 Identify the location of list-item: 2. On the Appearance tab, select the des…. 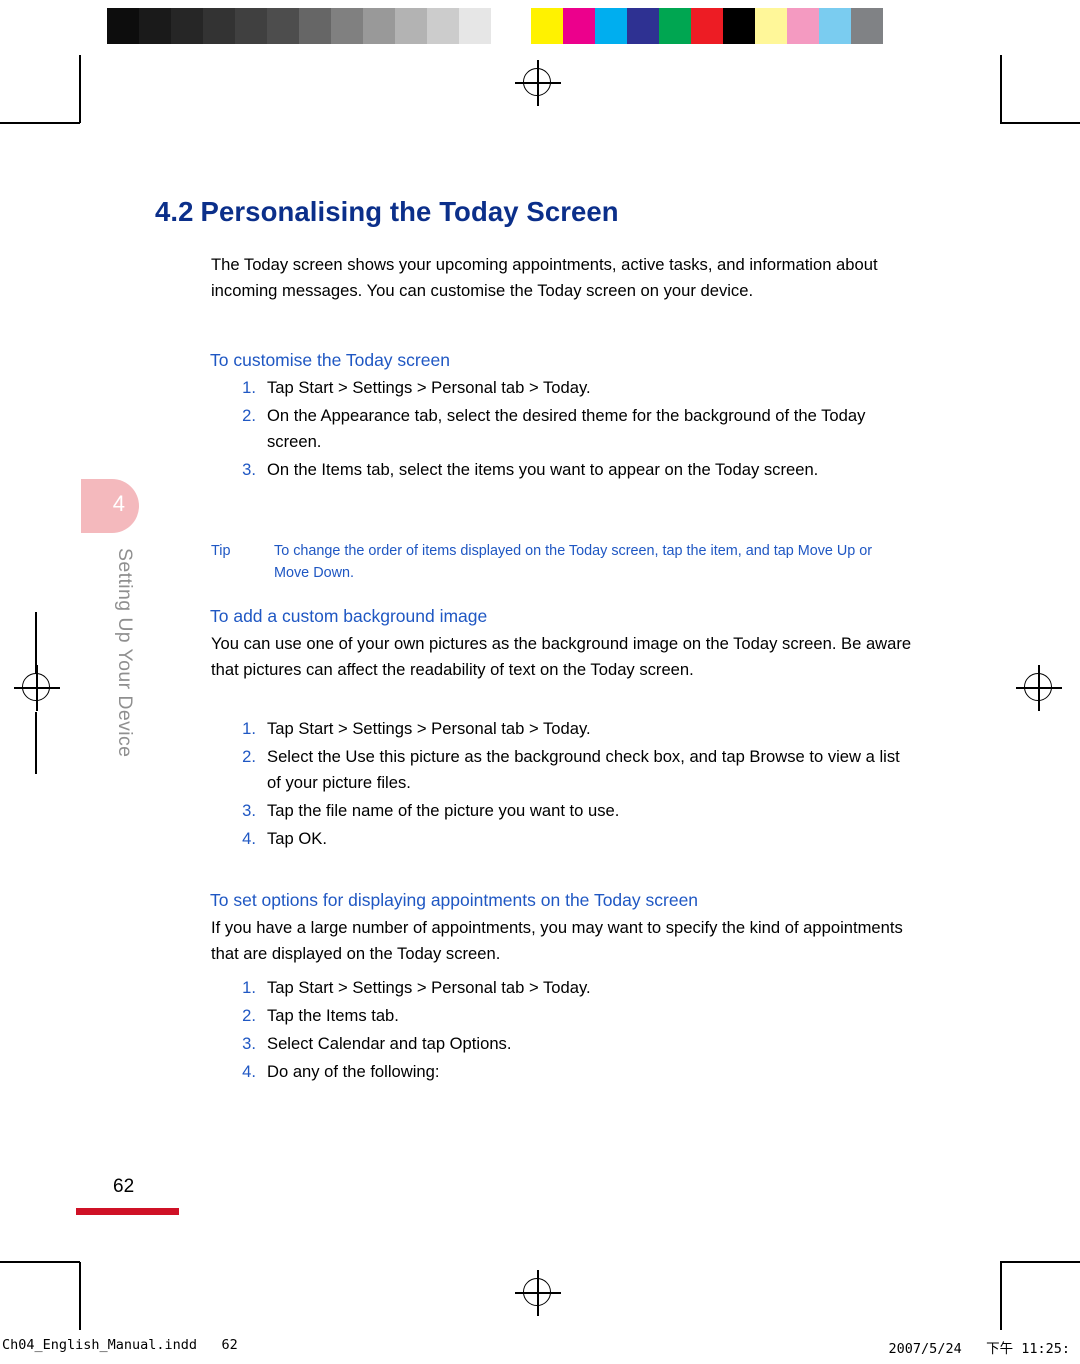
(573, 429).